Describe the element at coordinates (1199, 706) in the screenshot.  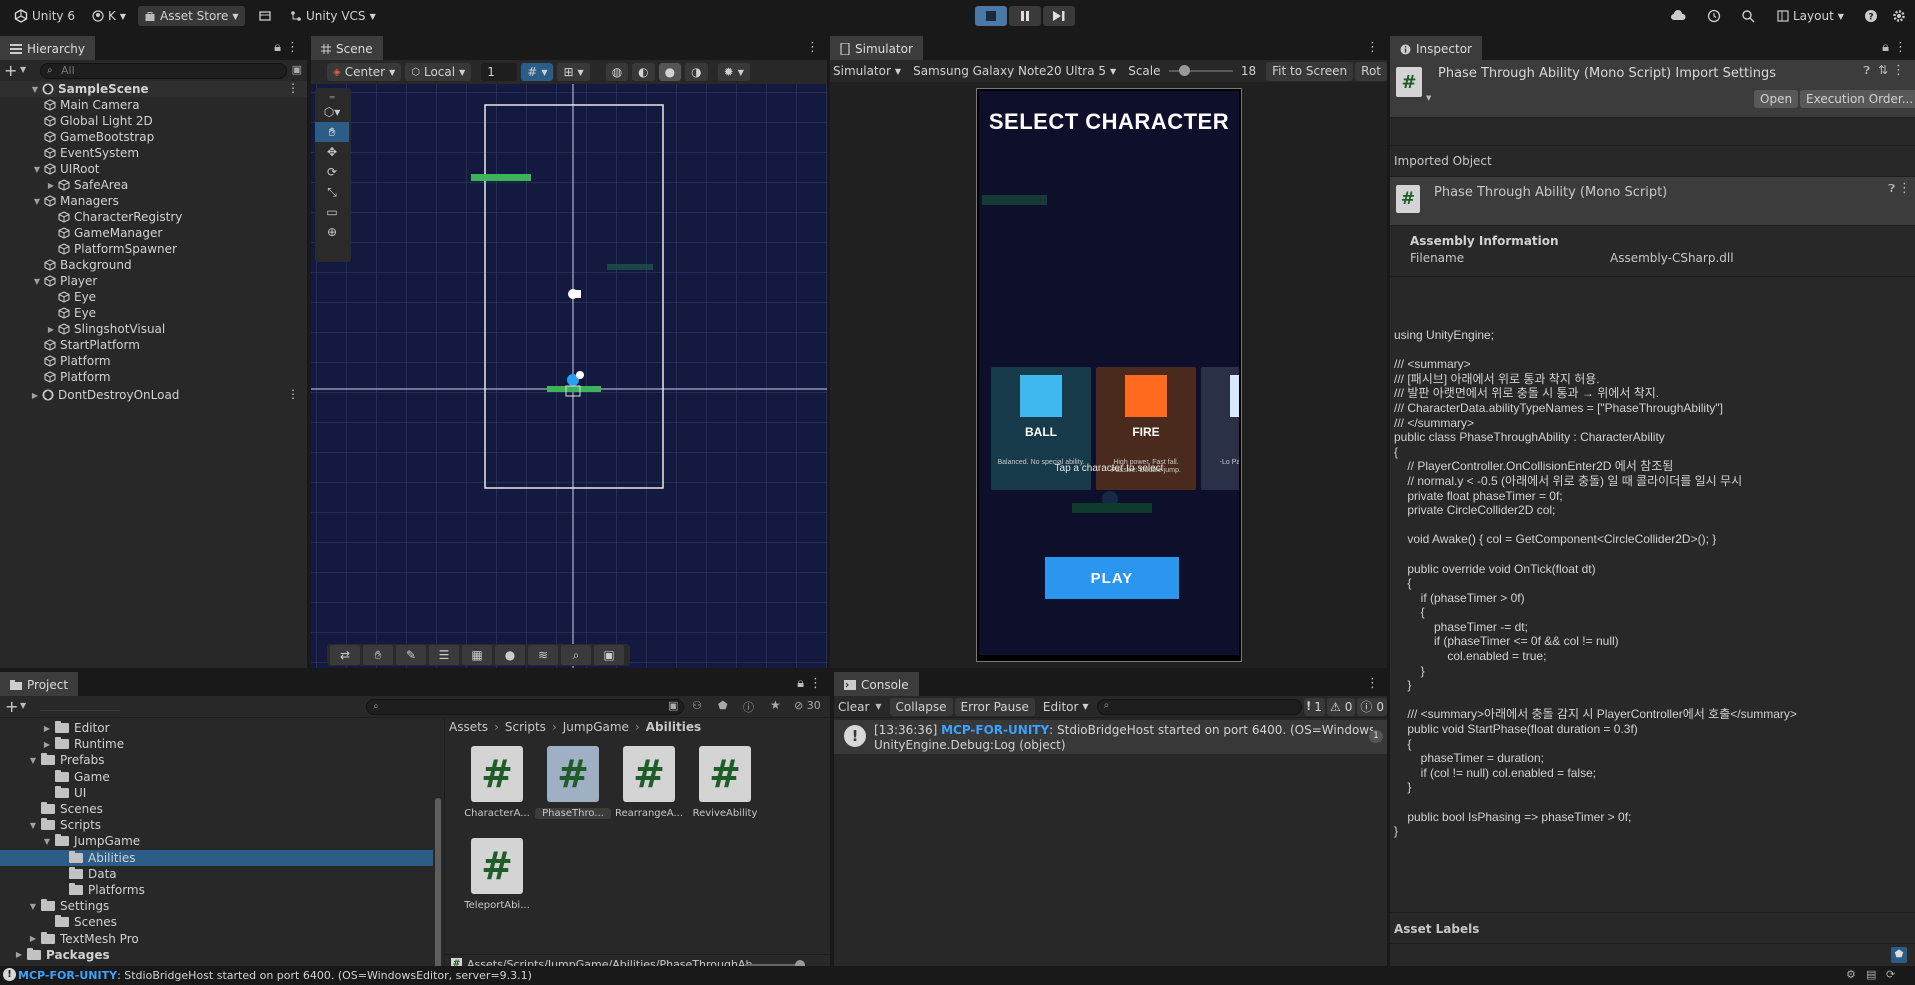
I see `console-search-input: ⌕` at that location.